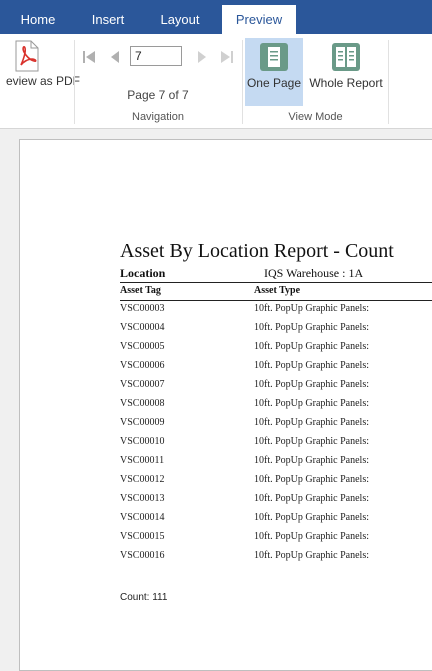 Image resolution: width=432 pixels, height=671 pixels. What do you see at coordinates (142, 555) in the screenshot?
I see `asset-tag-cell: VSC00016` at bounding box center [142, 555].